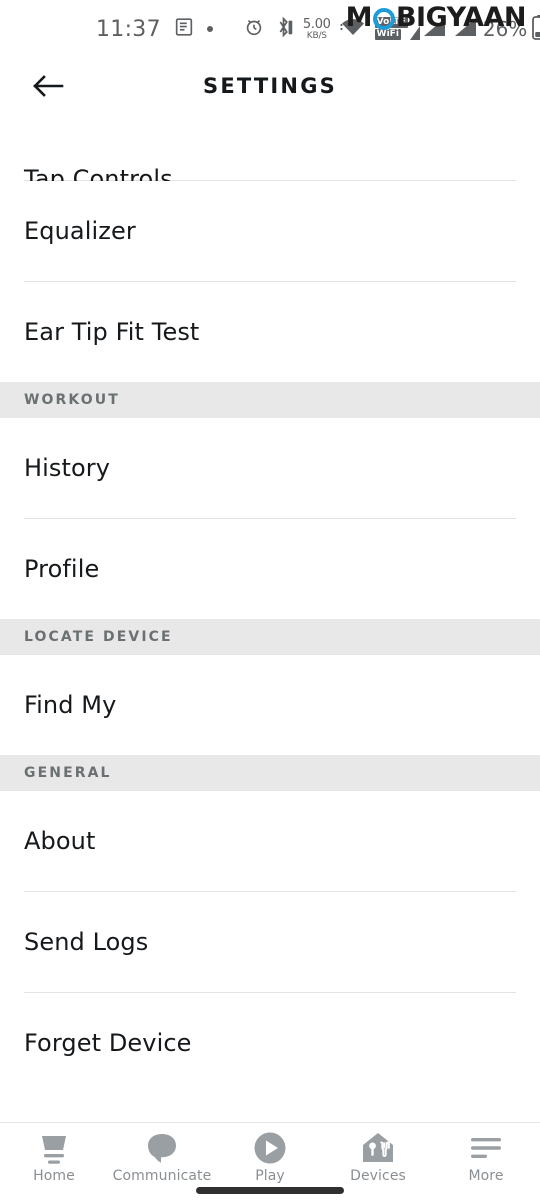 This screenshot has height=1200, width=540. I want to click on list-item: About, so click(270, 841).